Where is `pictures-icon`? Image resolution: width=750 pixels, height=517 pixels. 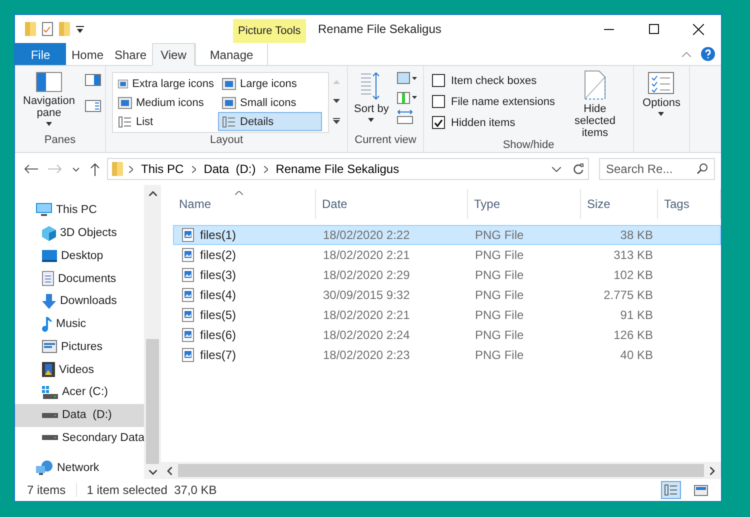
pictures-icon is located at coordinates (49, 347).